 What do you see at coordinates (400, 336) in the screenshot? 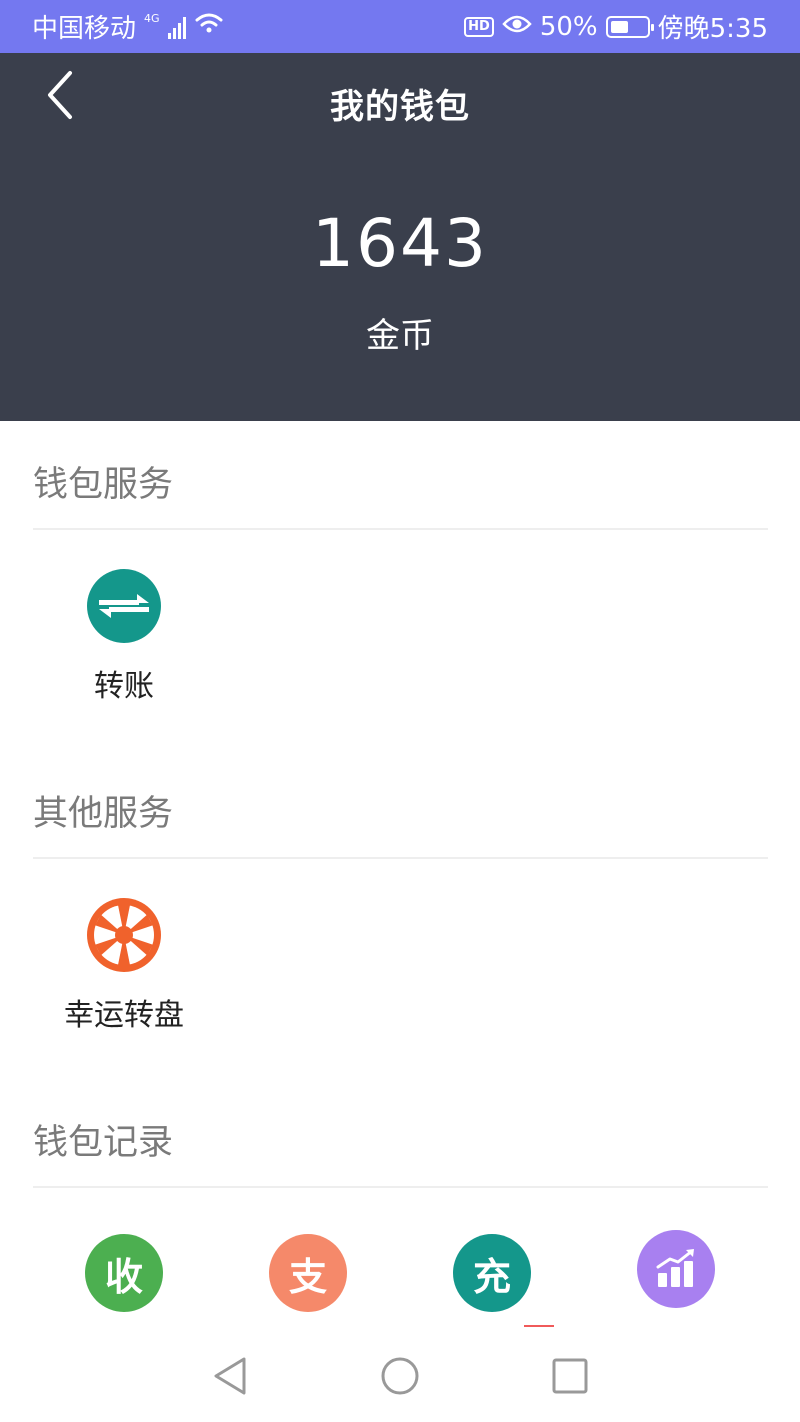
I see `coin-unit-label: 金币` at bounding box center [400, 336].